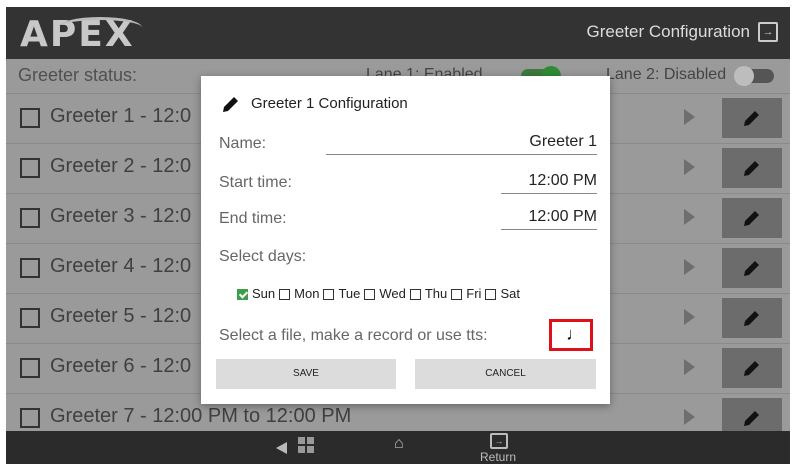 The height and width of the screenshot is (471, 796). I want to click on return-label: Return, so click(498, 457).